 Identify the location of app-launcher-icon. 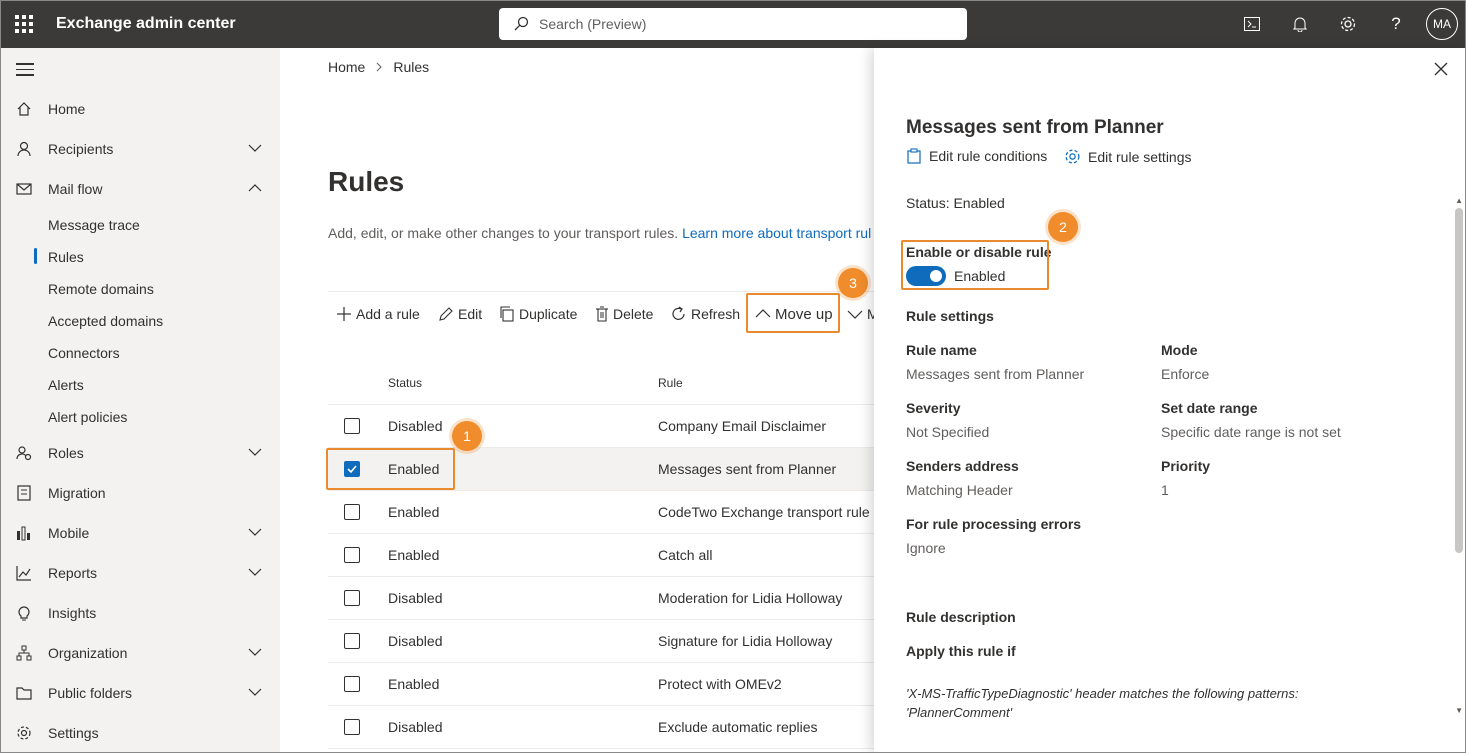
(24, 24).